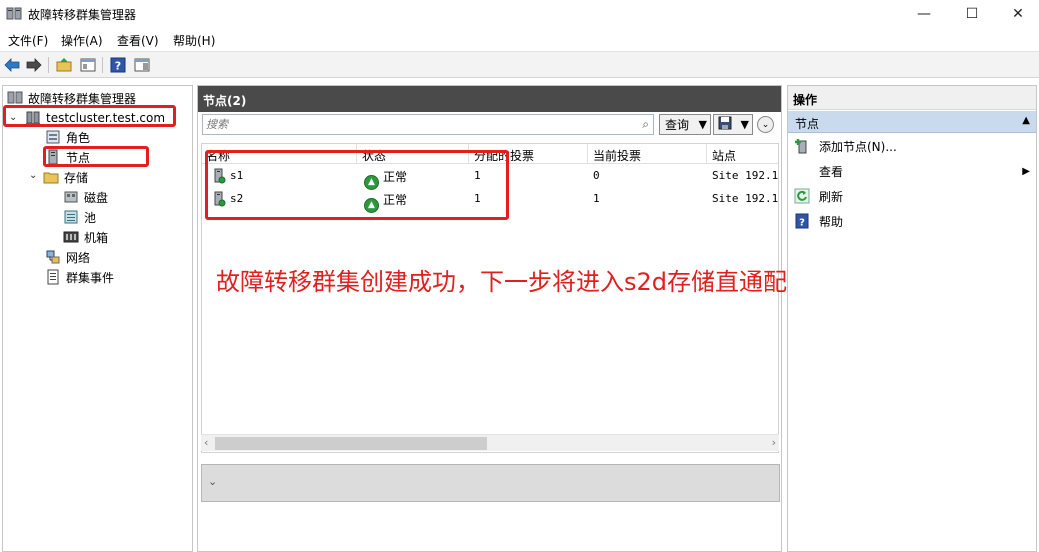 Image resolution: width=1039 pixels, height=552 pixels. What do you see at coordinates (831, 221) in the screenshot?
I see `action-label: 帮助` at bounding box center [831, 221].